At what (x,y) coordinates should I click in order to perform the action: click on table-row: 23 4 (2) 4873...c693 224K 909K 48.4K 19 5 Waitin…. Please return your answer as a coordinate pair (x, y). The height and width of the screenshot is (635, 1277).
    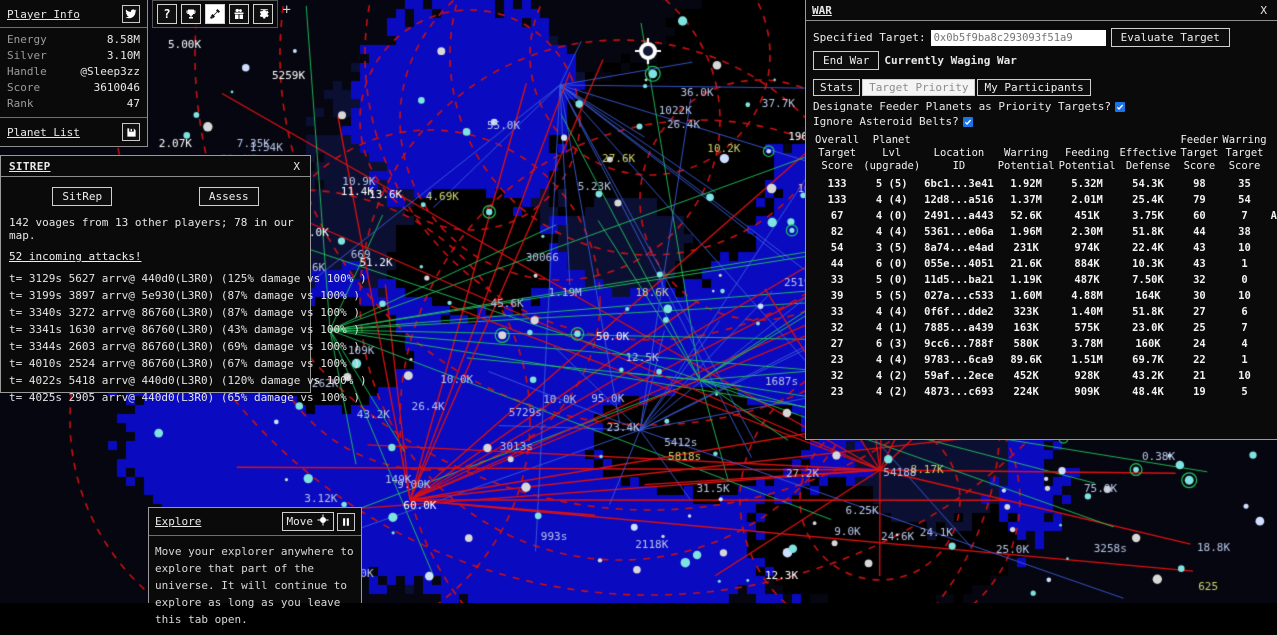
    Looking at the image, I should click on (1045, 392).